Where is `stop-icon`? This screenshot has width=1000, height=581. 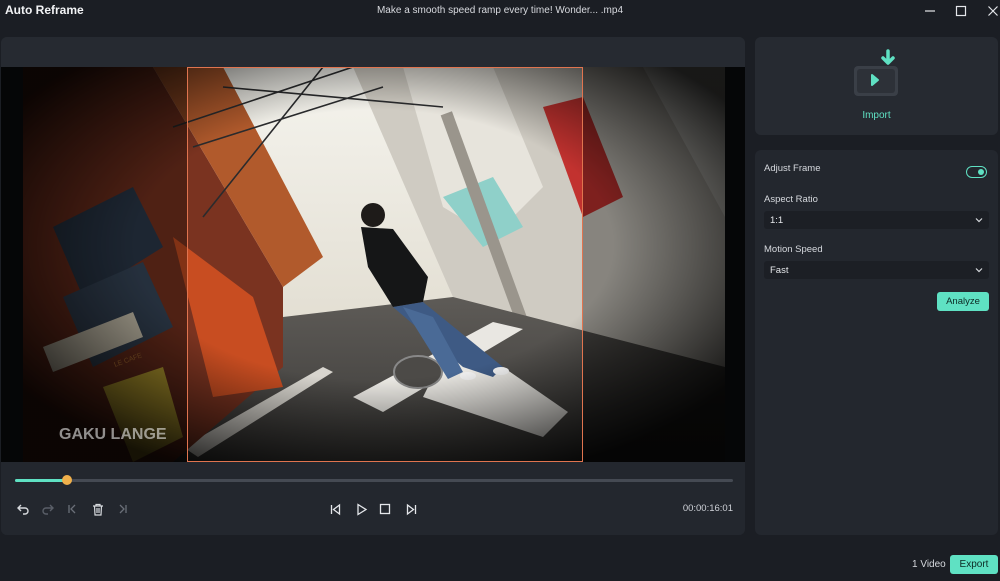 stop-icon is located at coordinates (385, 509).